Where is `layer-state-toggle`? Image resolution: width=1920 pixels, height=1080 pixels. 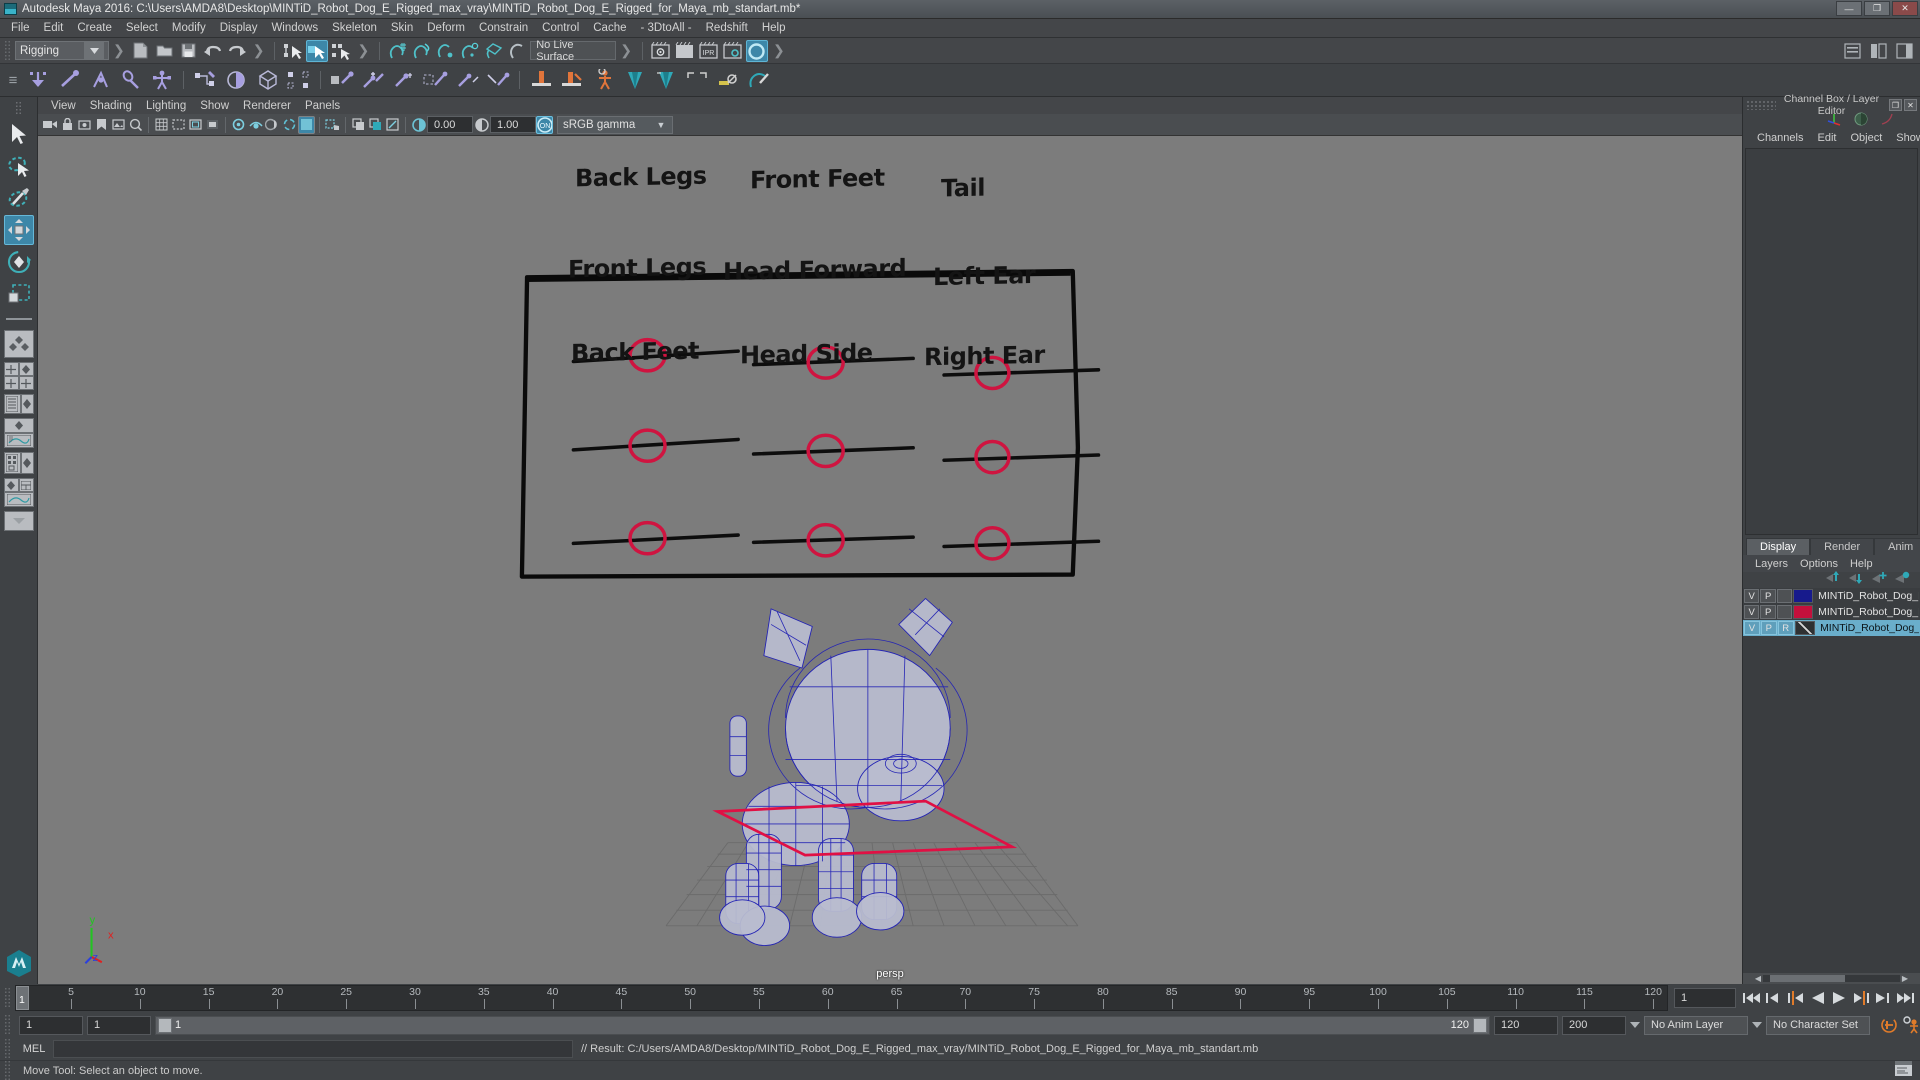
layer-state-toggle is located at coordinates (1784, 612).